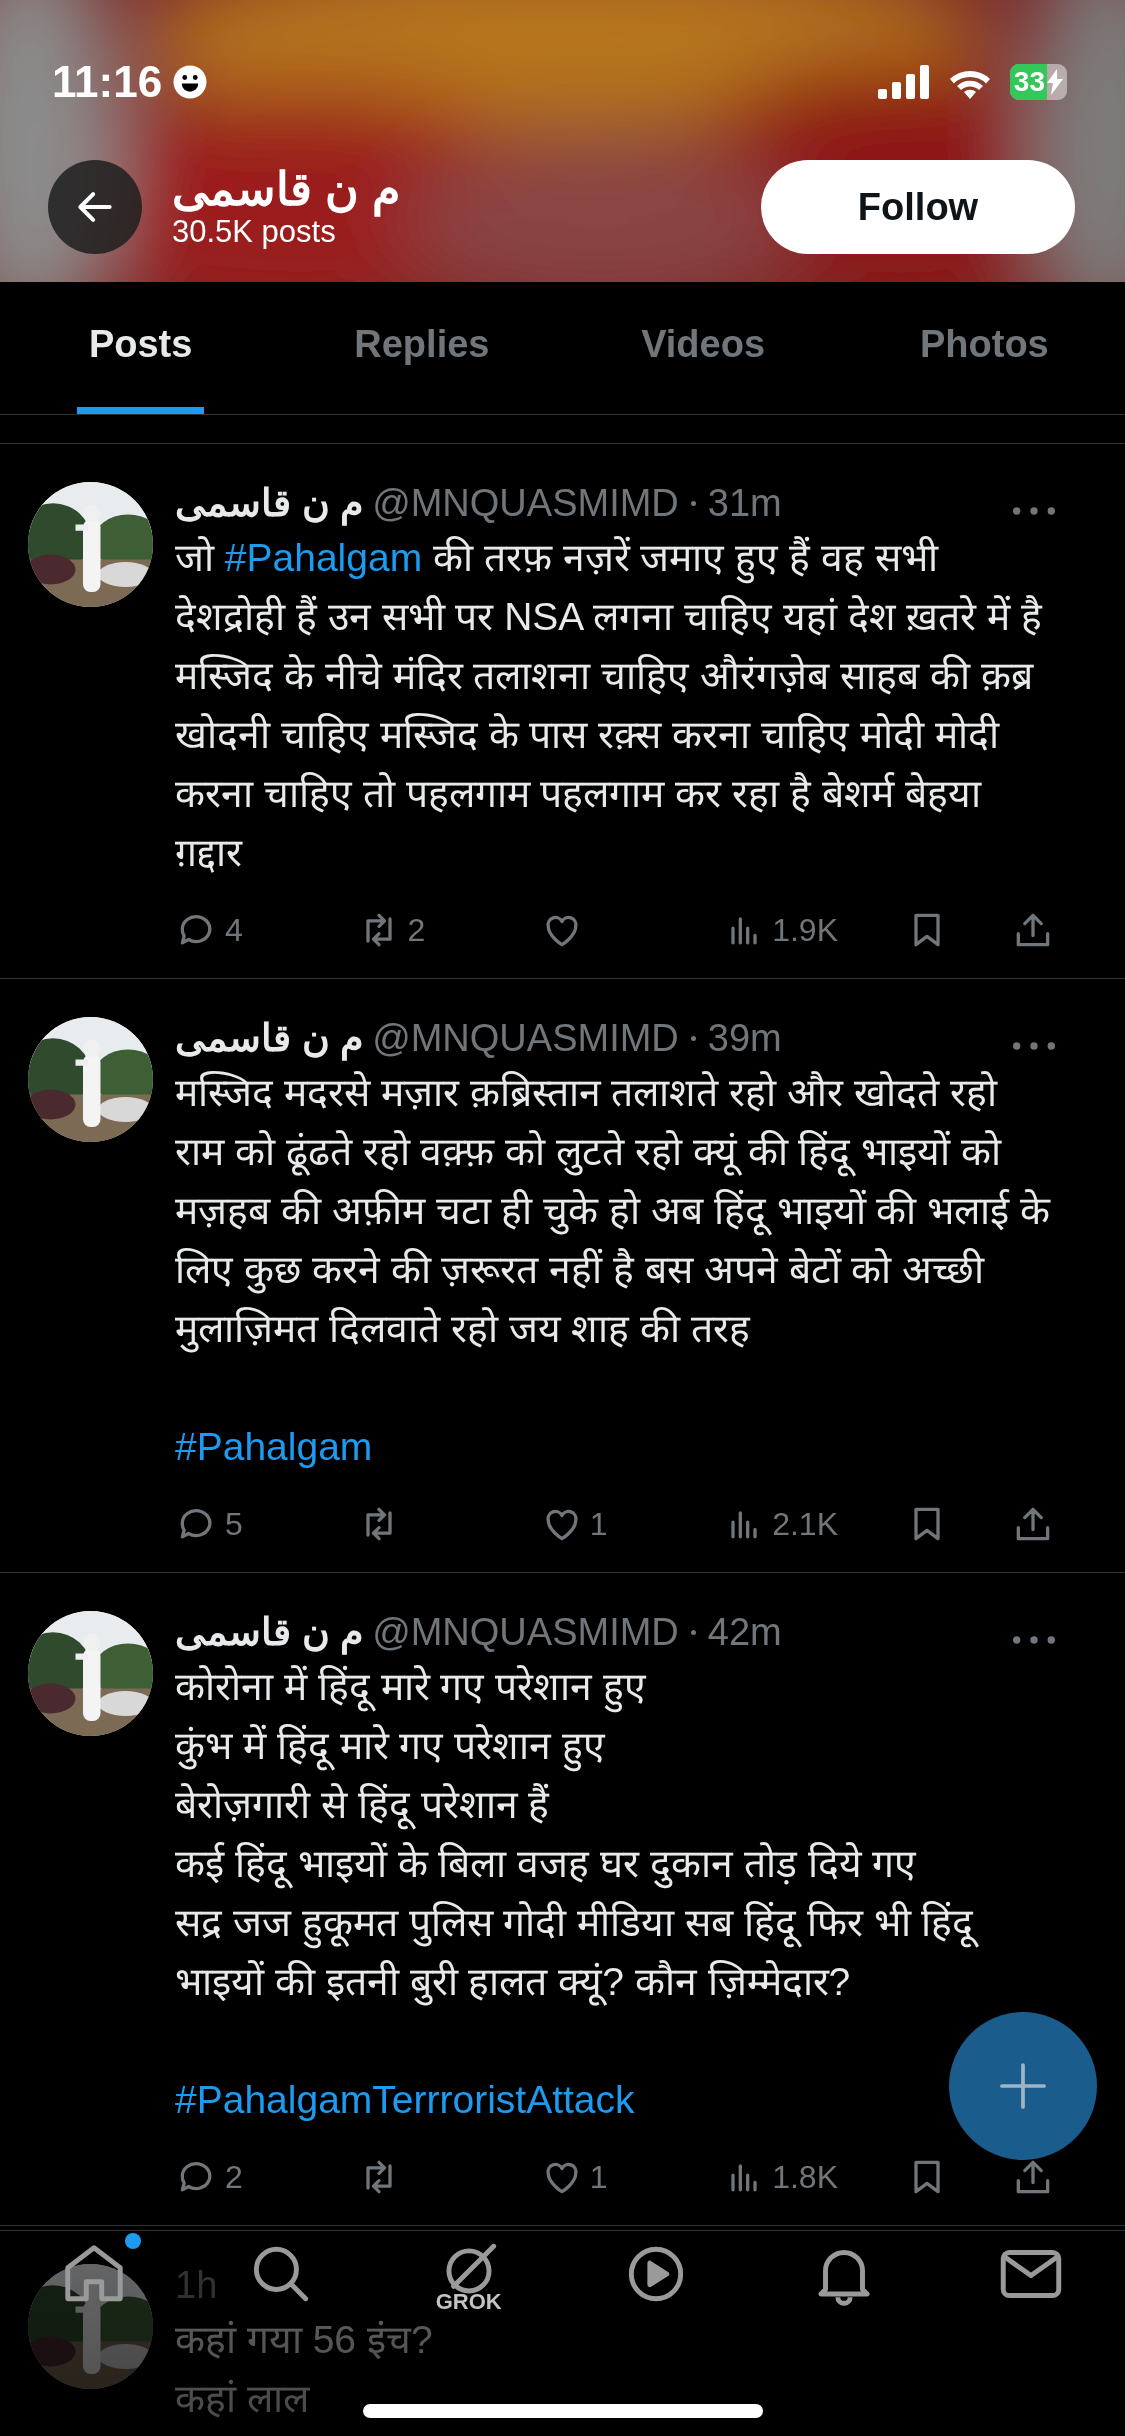 The height and width of the screenshot is (2436, 1125). What do you see at coordinates (234, 930) in the screenshot?
I see `replies-count: 4` at bounding box center [234, 930].